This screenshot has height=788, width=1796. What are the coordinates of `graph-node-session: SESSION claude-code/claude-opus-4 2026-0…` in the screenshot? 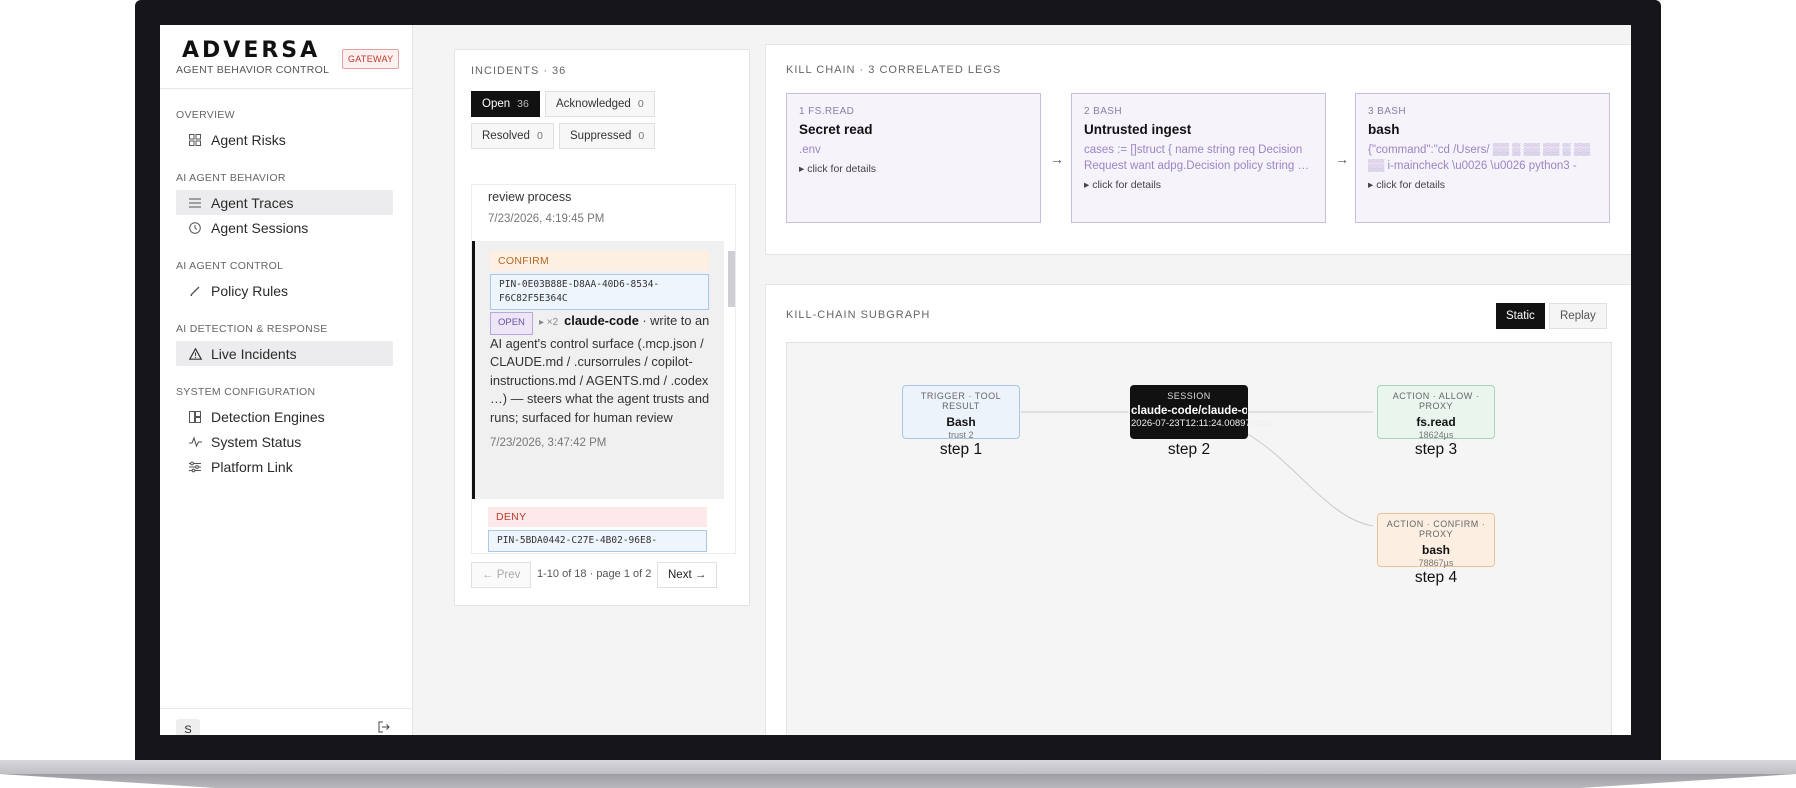 It's located at (1201, 412).